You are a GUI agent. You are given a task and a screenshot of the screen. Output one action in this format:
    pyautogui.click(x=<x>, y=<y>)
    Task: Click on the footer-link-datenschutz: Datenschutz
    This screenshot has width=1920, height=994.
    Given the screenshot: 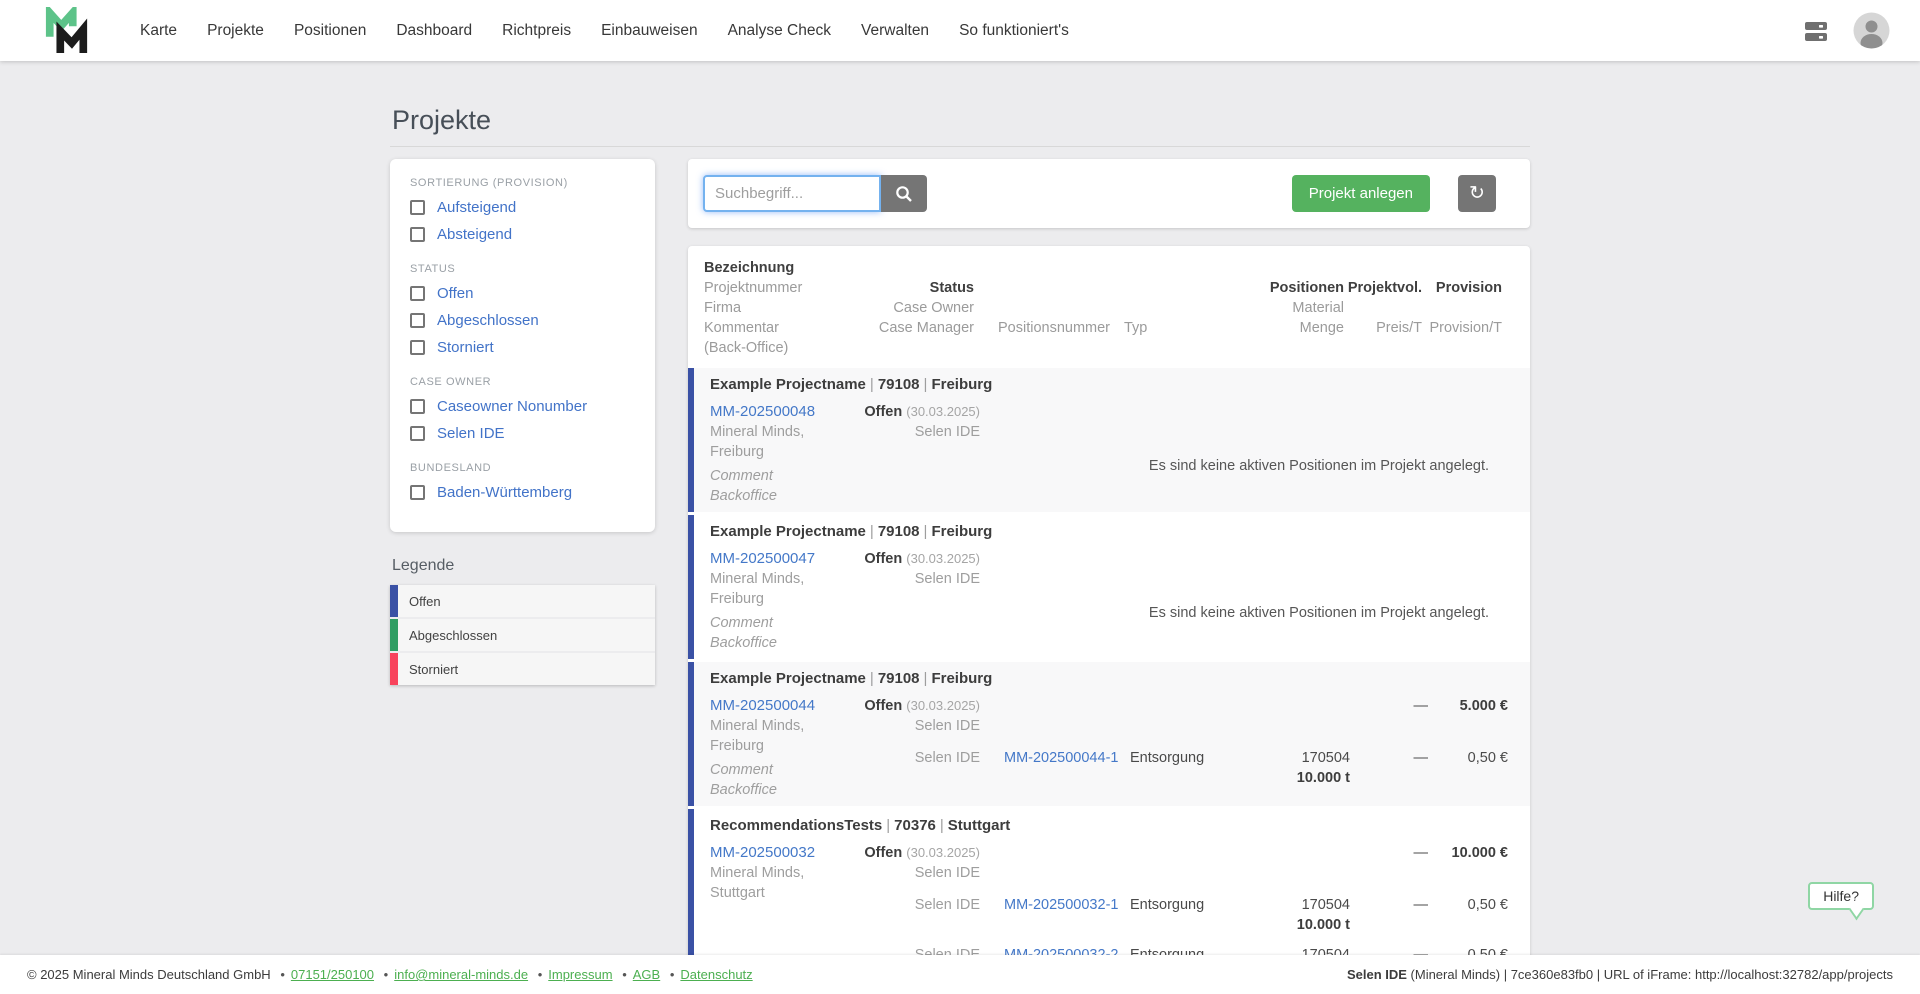 What is the action you would take?
    pyautogui.click(x=716, y=974)
    